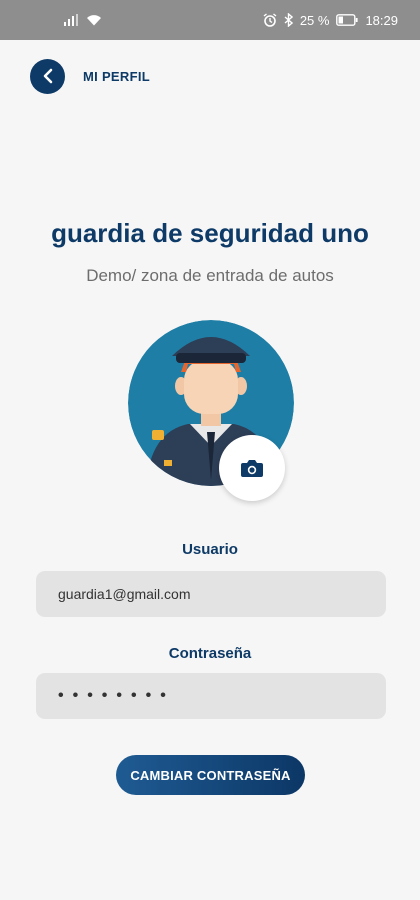 Image resolution: width=420 pixels, height=900 pixels. I want to click on status-left, so click(83, 20).